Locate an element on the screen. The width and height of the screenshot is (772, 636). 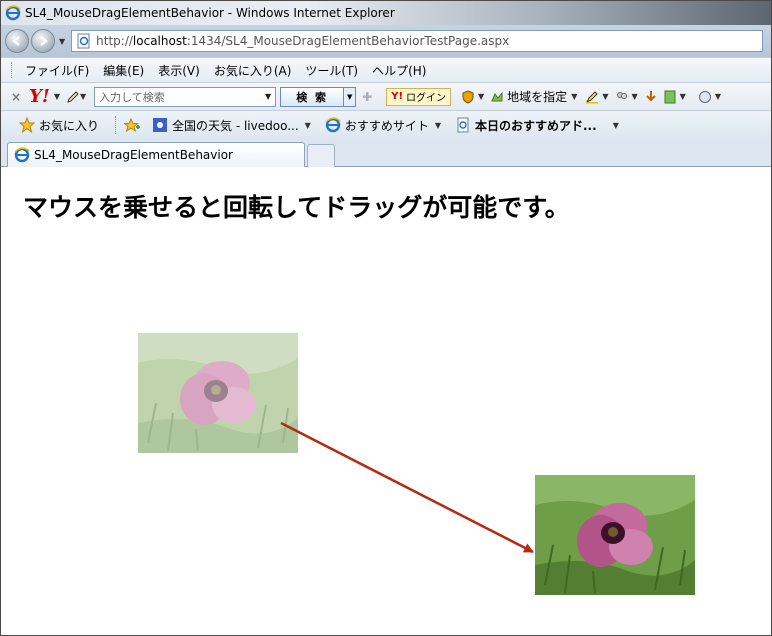
forward-button is located at coordinates (43, 41).